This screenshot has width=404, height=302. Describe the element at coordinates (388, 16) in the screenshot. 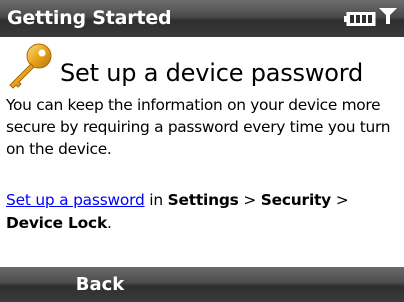

I see `signal-icon` at that location.